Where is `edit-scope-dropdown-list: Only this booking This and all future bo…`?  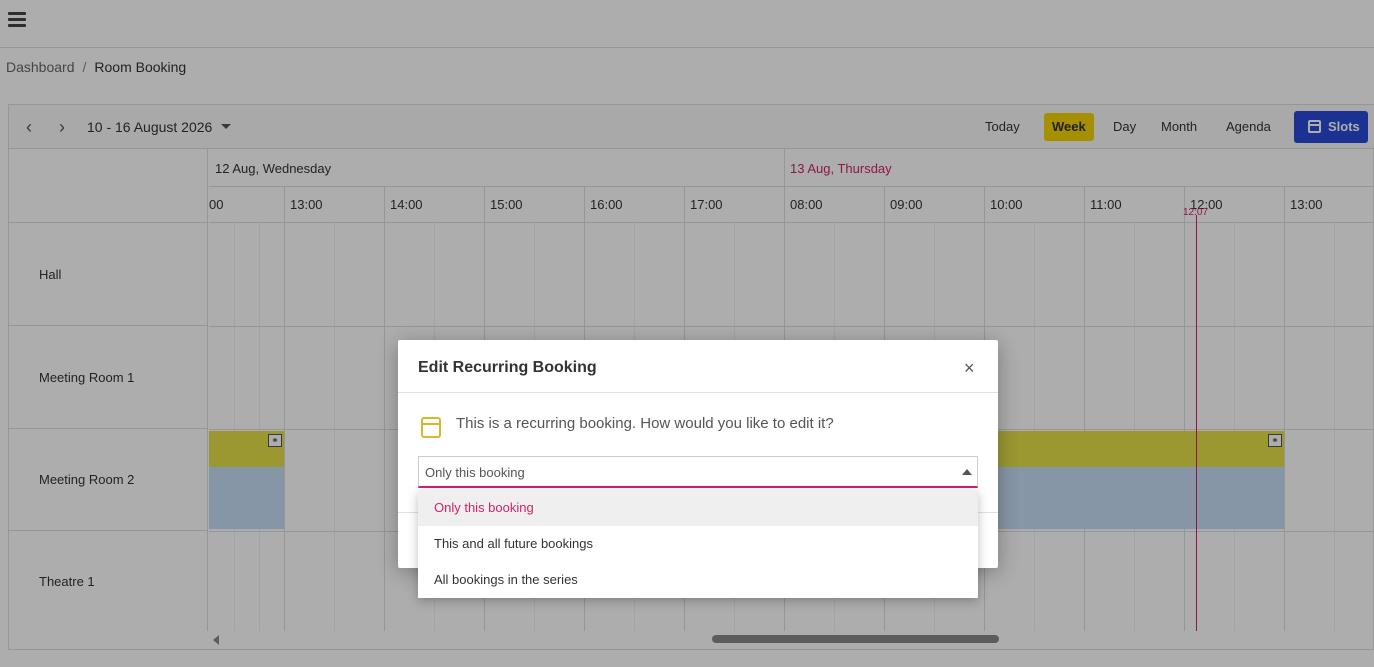 edit-scope-dropdown-list: Only this booking This and all future bo… is located at coordinates (698, 544).